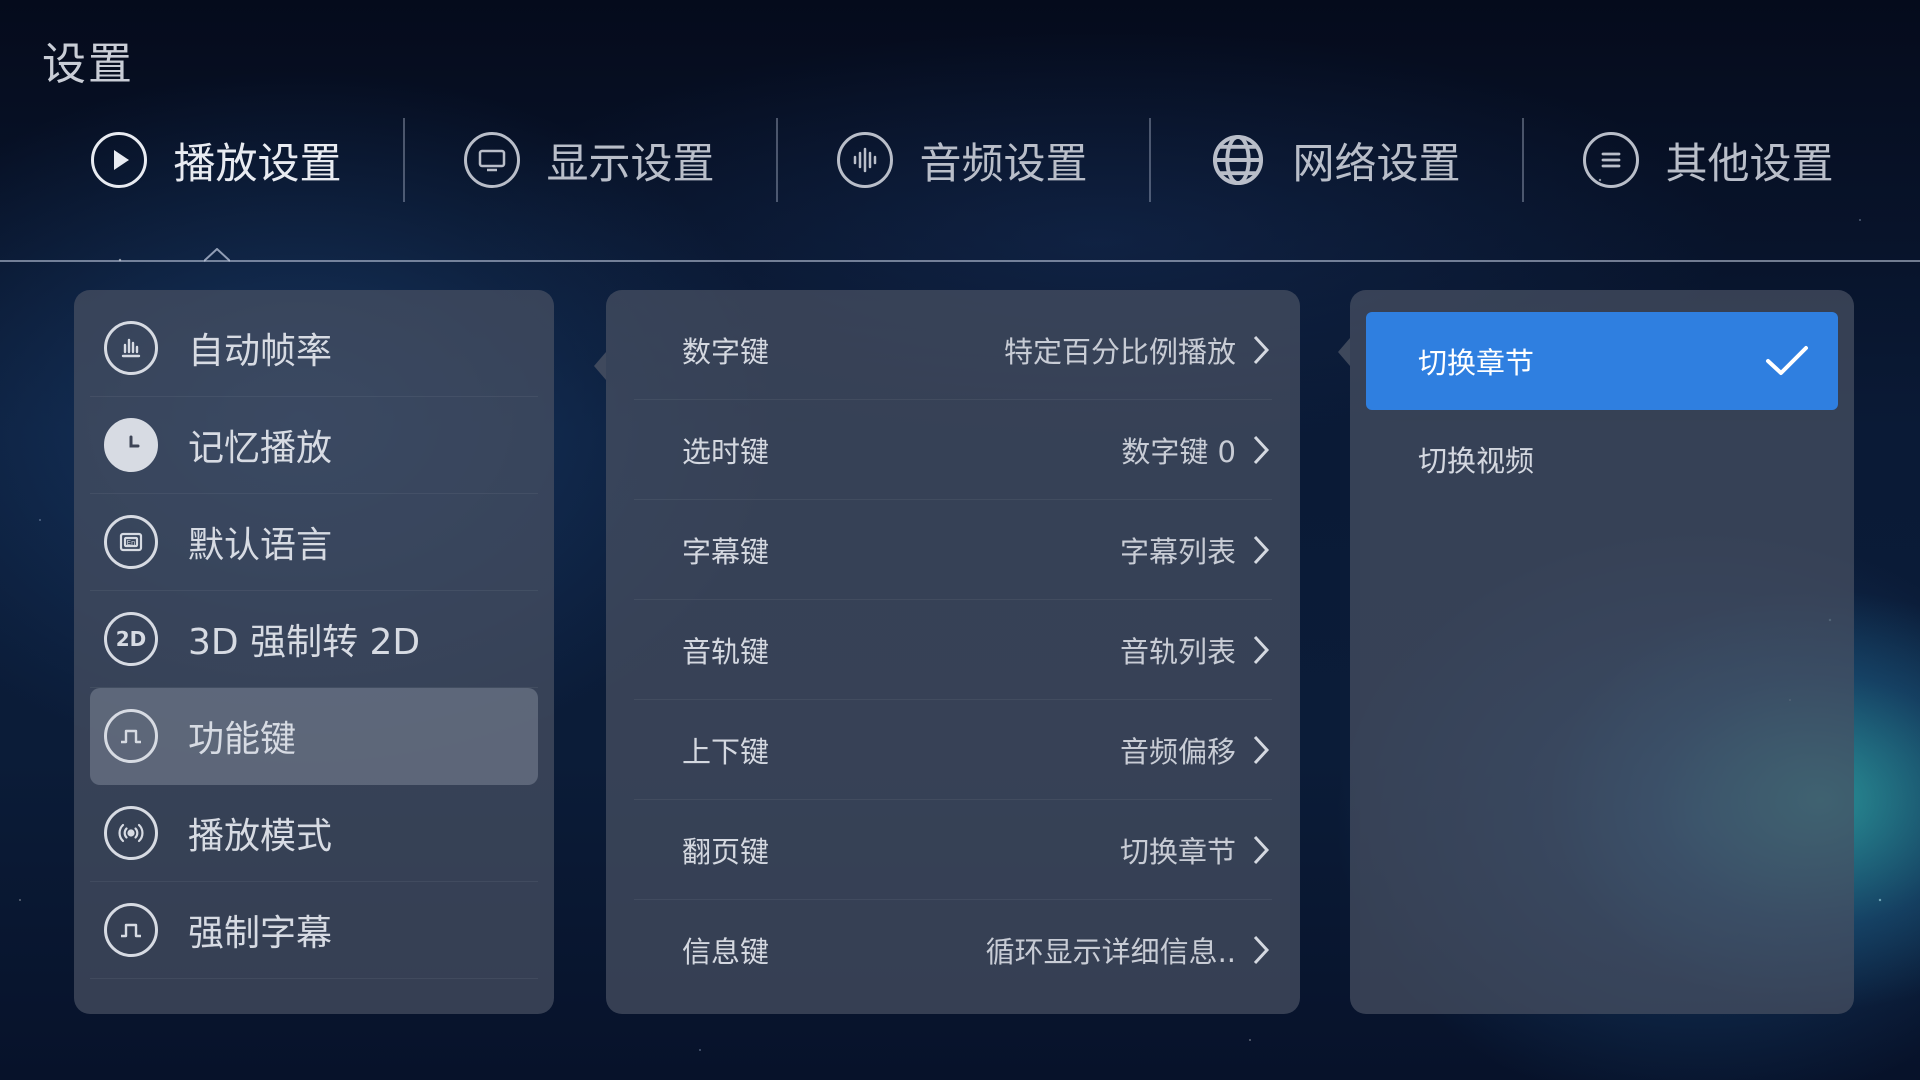 The width and height of the screenshot is (1920, 1080). What do you see at coordinates (1749, 163) in the screenshot?
I see `tab-label: 其他设置` at bounding box center [1749, 163].